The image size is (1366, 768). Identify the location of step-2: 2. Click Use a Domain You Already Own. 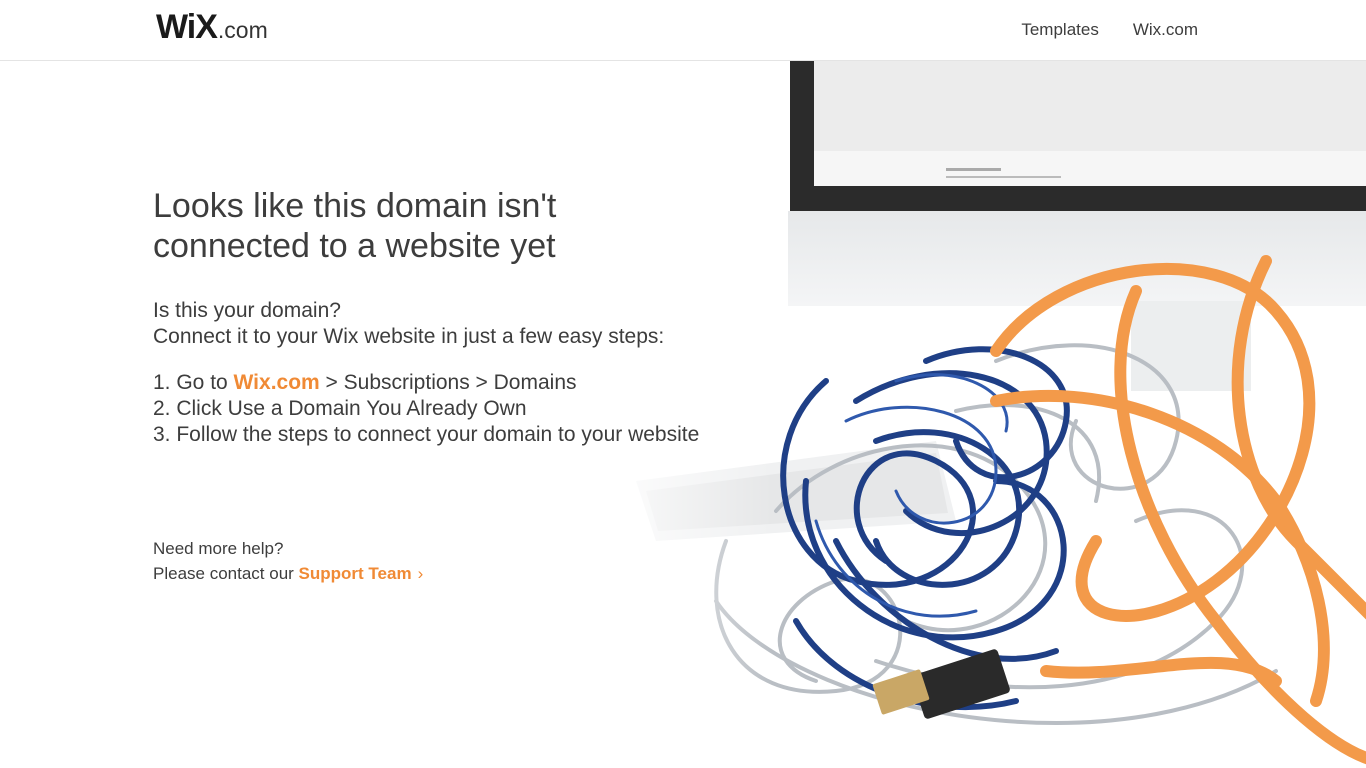
(340, 408).